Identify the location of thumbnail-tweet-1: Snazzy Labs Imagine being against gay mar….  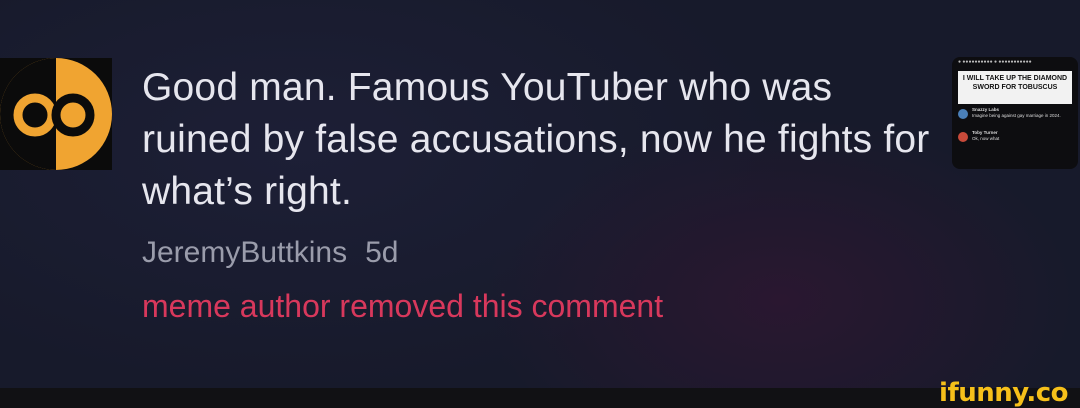
(1015, 117).